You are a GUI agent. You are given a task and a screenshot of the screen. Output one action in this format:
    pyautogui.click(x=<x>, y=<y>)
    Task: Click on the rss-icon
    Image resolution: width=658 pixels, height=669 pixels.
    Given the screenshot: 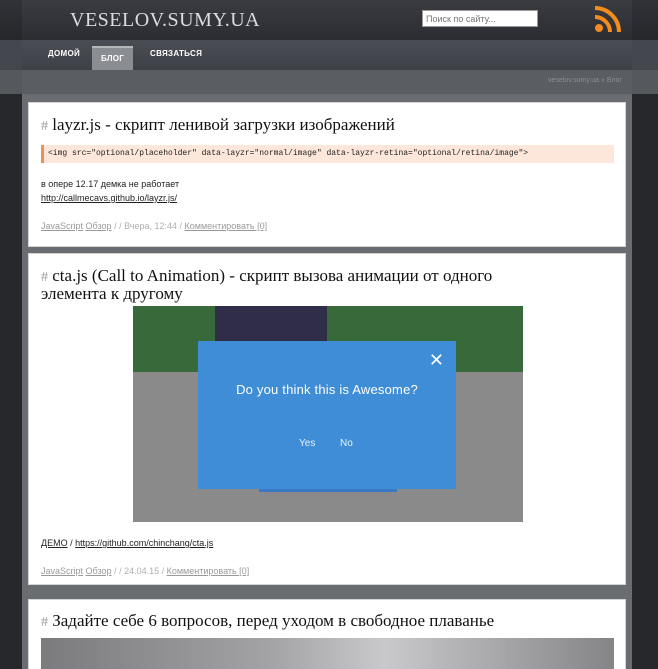 What is the action you would take?
    pyautogui.click(x=608, y=19)
    